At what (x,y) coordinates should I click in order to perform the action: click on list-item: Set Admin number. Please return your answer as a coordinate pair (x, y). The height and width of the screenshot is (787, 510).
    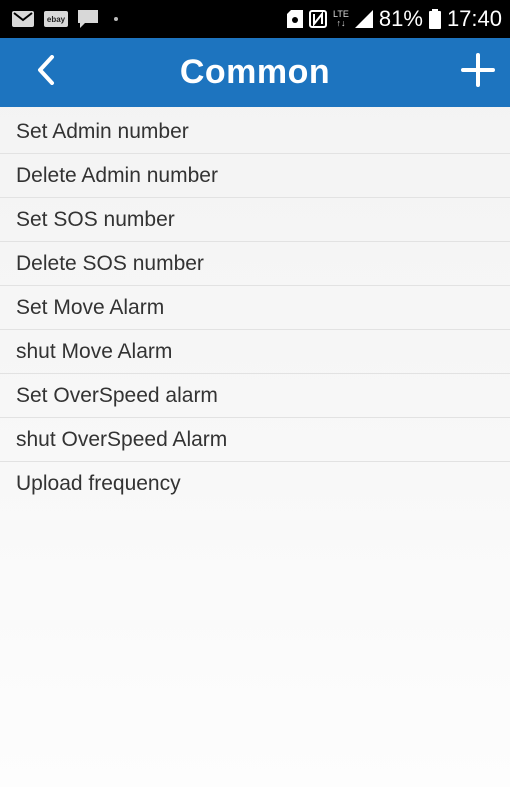
    Looking at the image, I should click on (255, 132).